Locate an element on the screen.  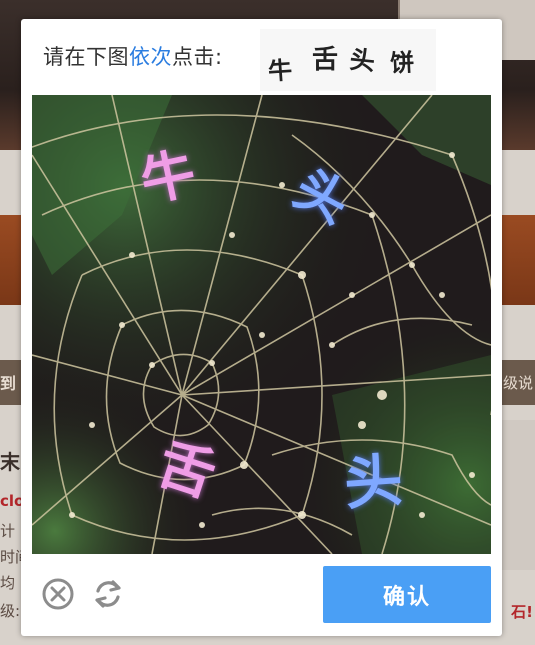
target-char: 牛 is located at coordinates (280, 70).